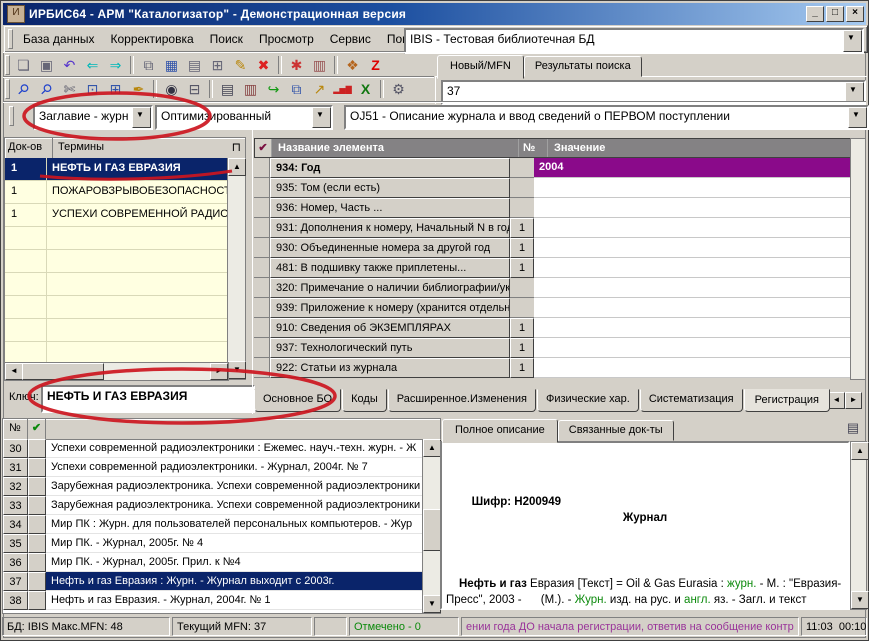  I want to click on search-button: ⚲, so click(23, 89).